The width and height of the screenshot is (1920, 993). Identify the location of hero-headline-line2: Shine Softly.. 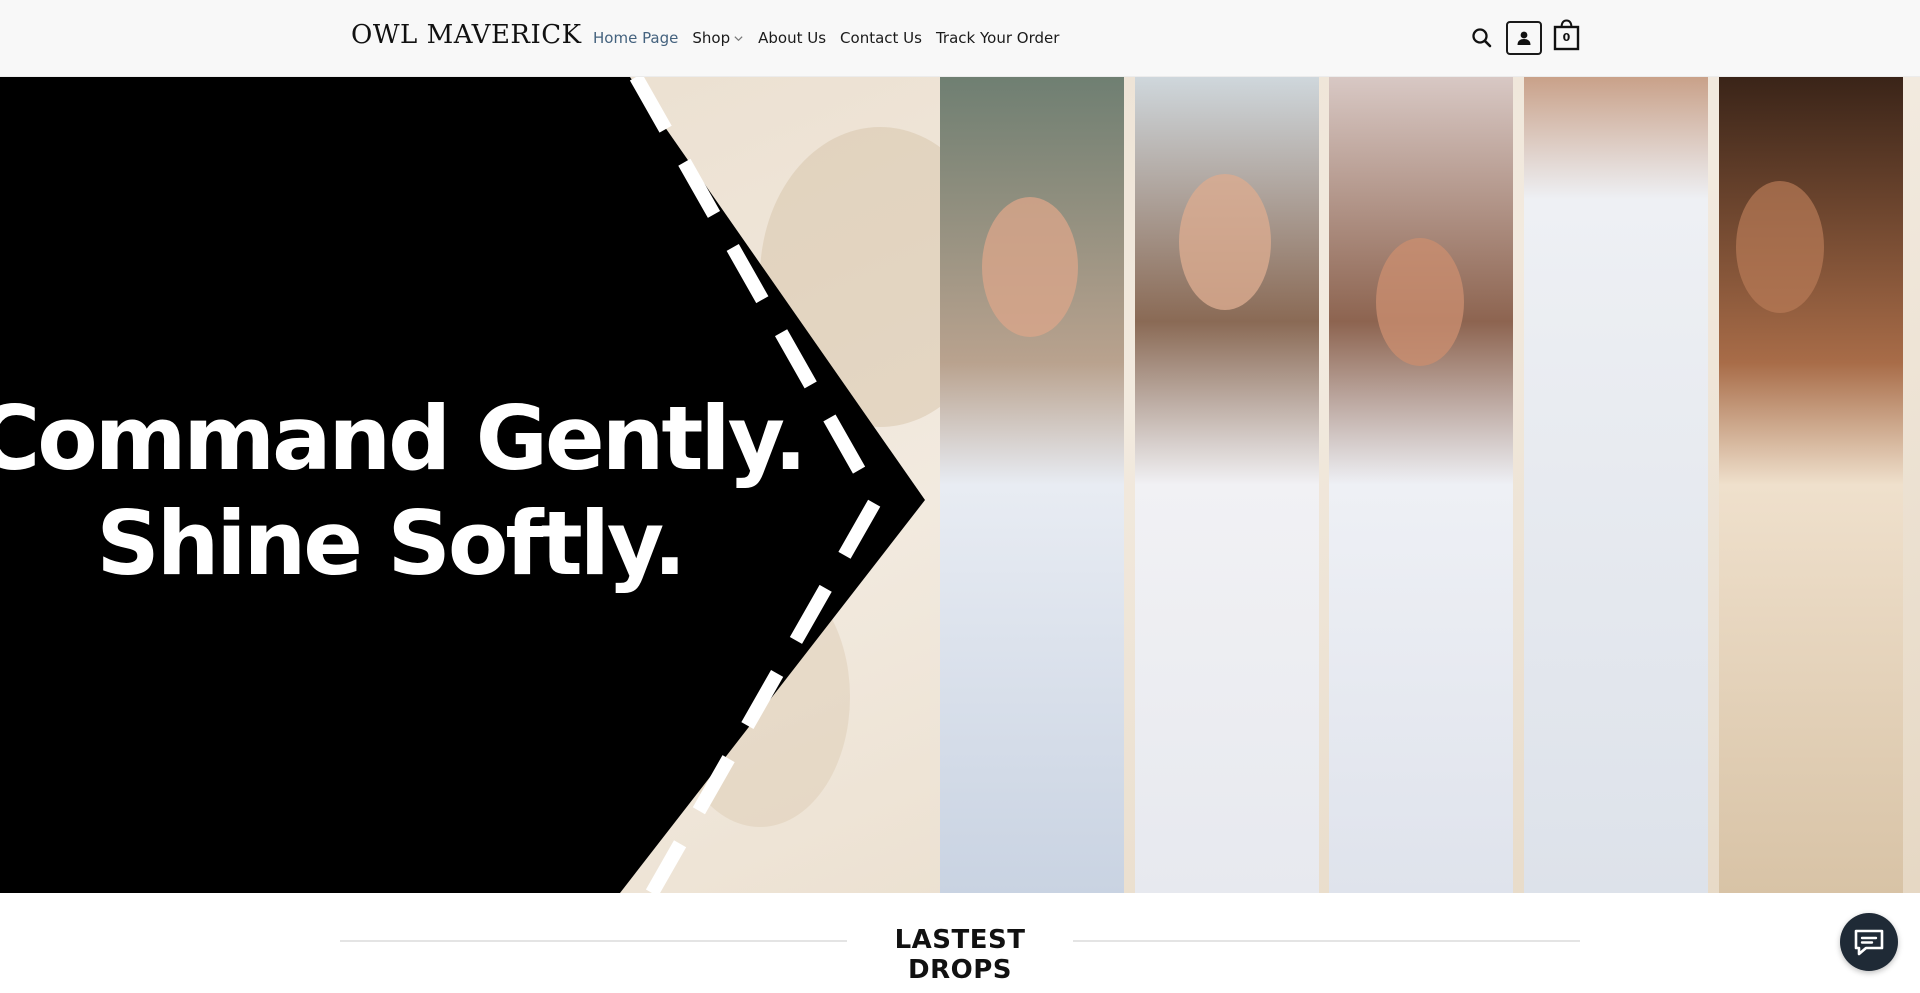
(391, 543).